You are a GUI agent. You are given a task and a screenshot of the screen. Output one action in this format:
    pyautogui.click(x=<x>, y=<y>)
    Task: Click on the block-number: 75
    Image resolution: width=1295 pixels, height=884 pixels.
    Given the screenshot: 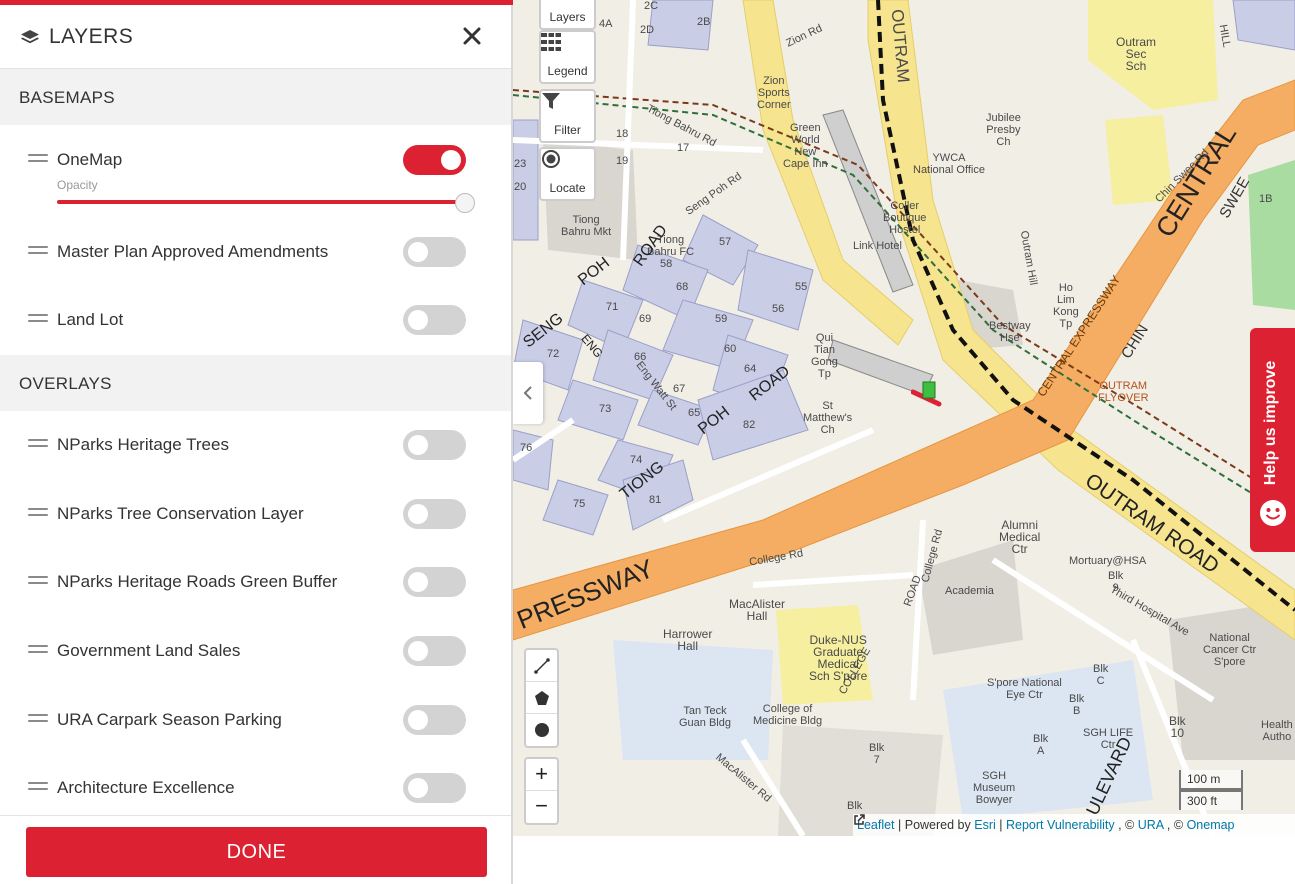 What is the action you would take?
    pyautogui.click(x=579, y=504)
    